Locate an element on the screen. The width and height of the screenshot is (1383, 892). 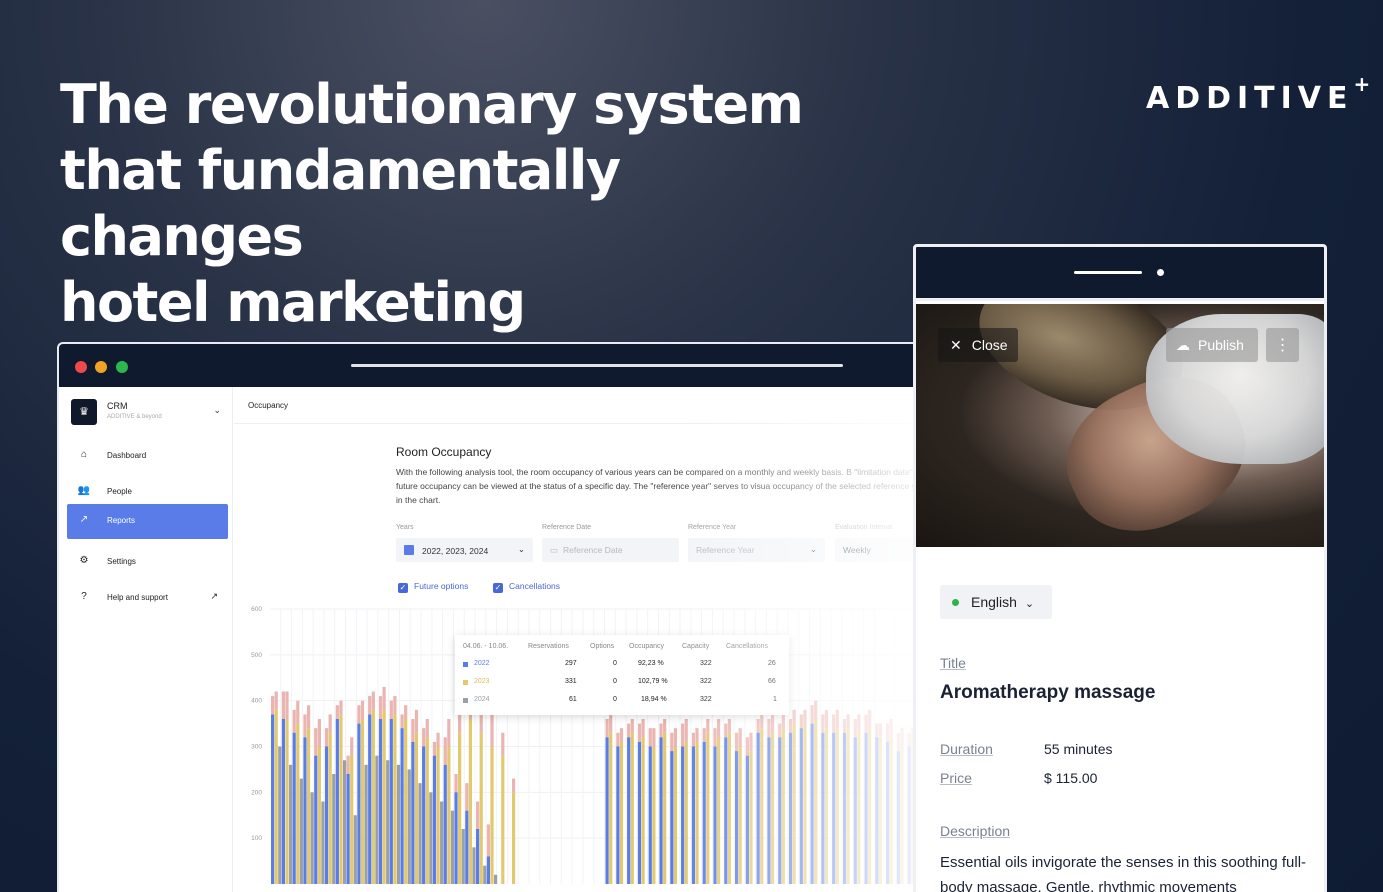
price-value: $ 115.00 is located at coordinates (1070, 778).